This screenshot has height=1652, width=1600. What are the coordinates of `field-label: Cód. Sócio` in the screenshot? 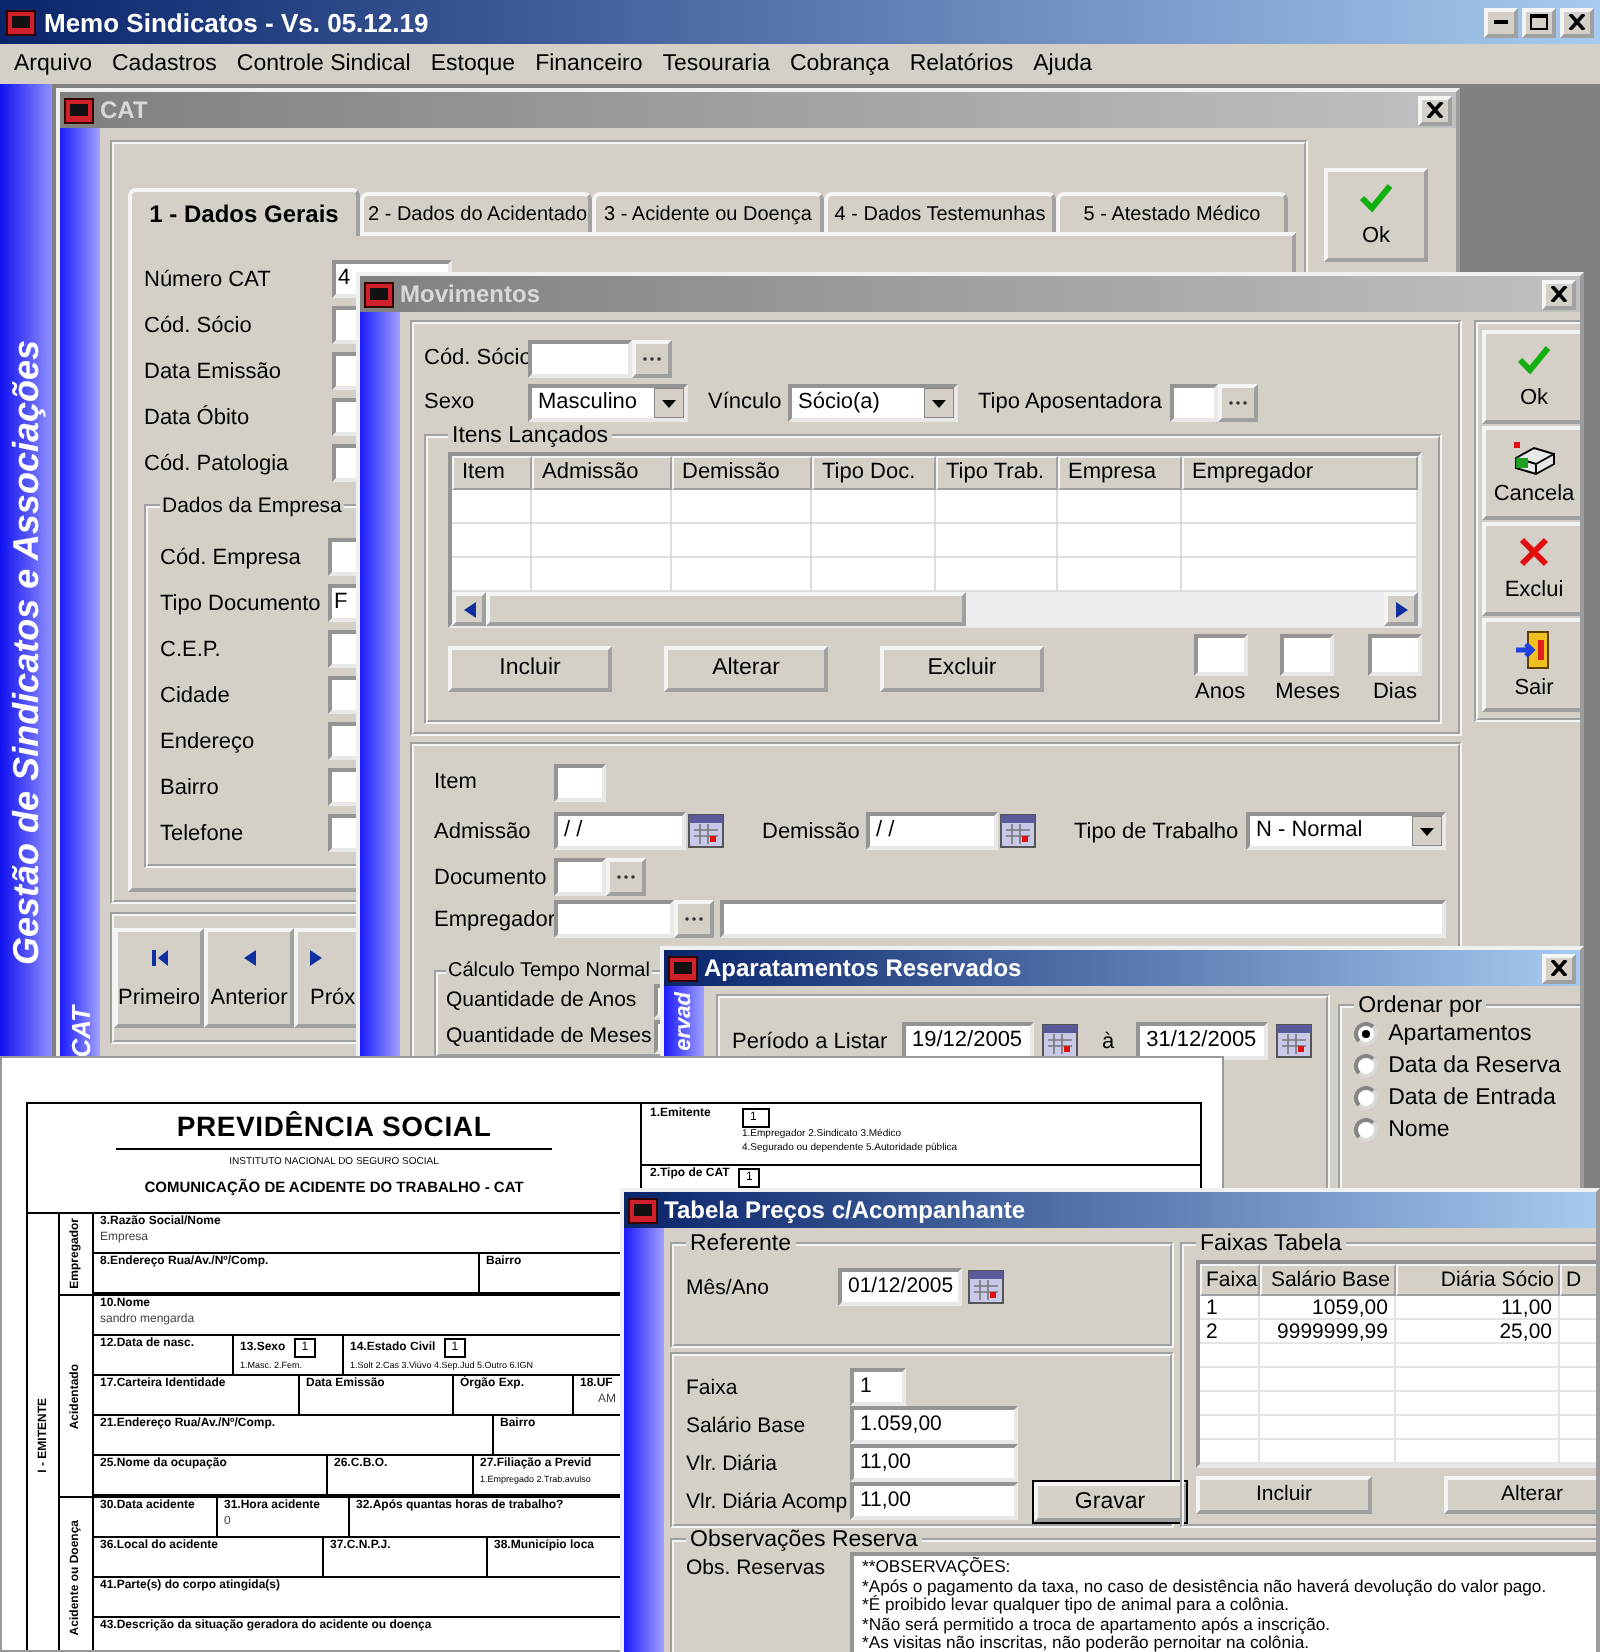 It's located at (199, 325).